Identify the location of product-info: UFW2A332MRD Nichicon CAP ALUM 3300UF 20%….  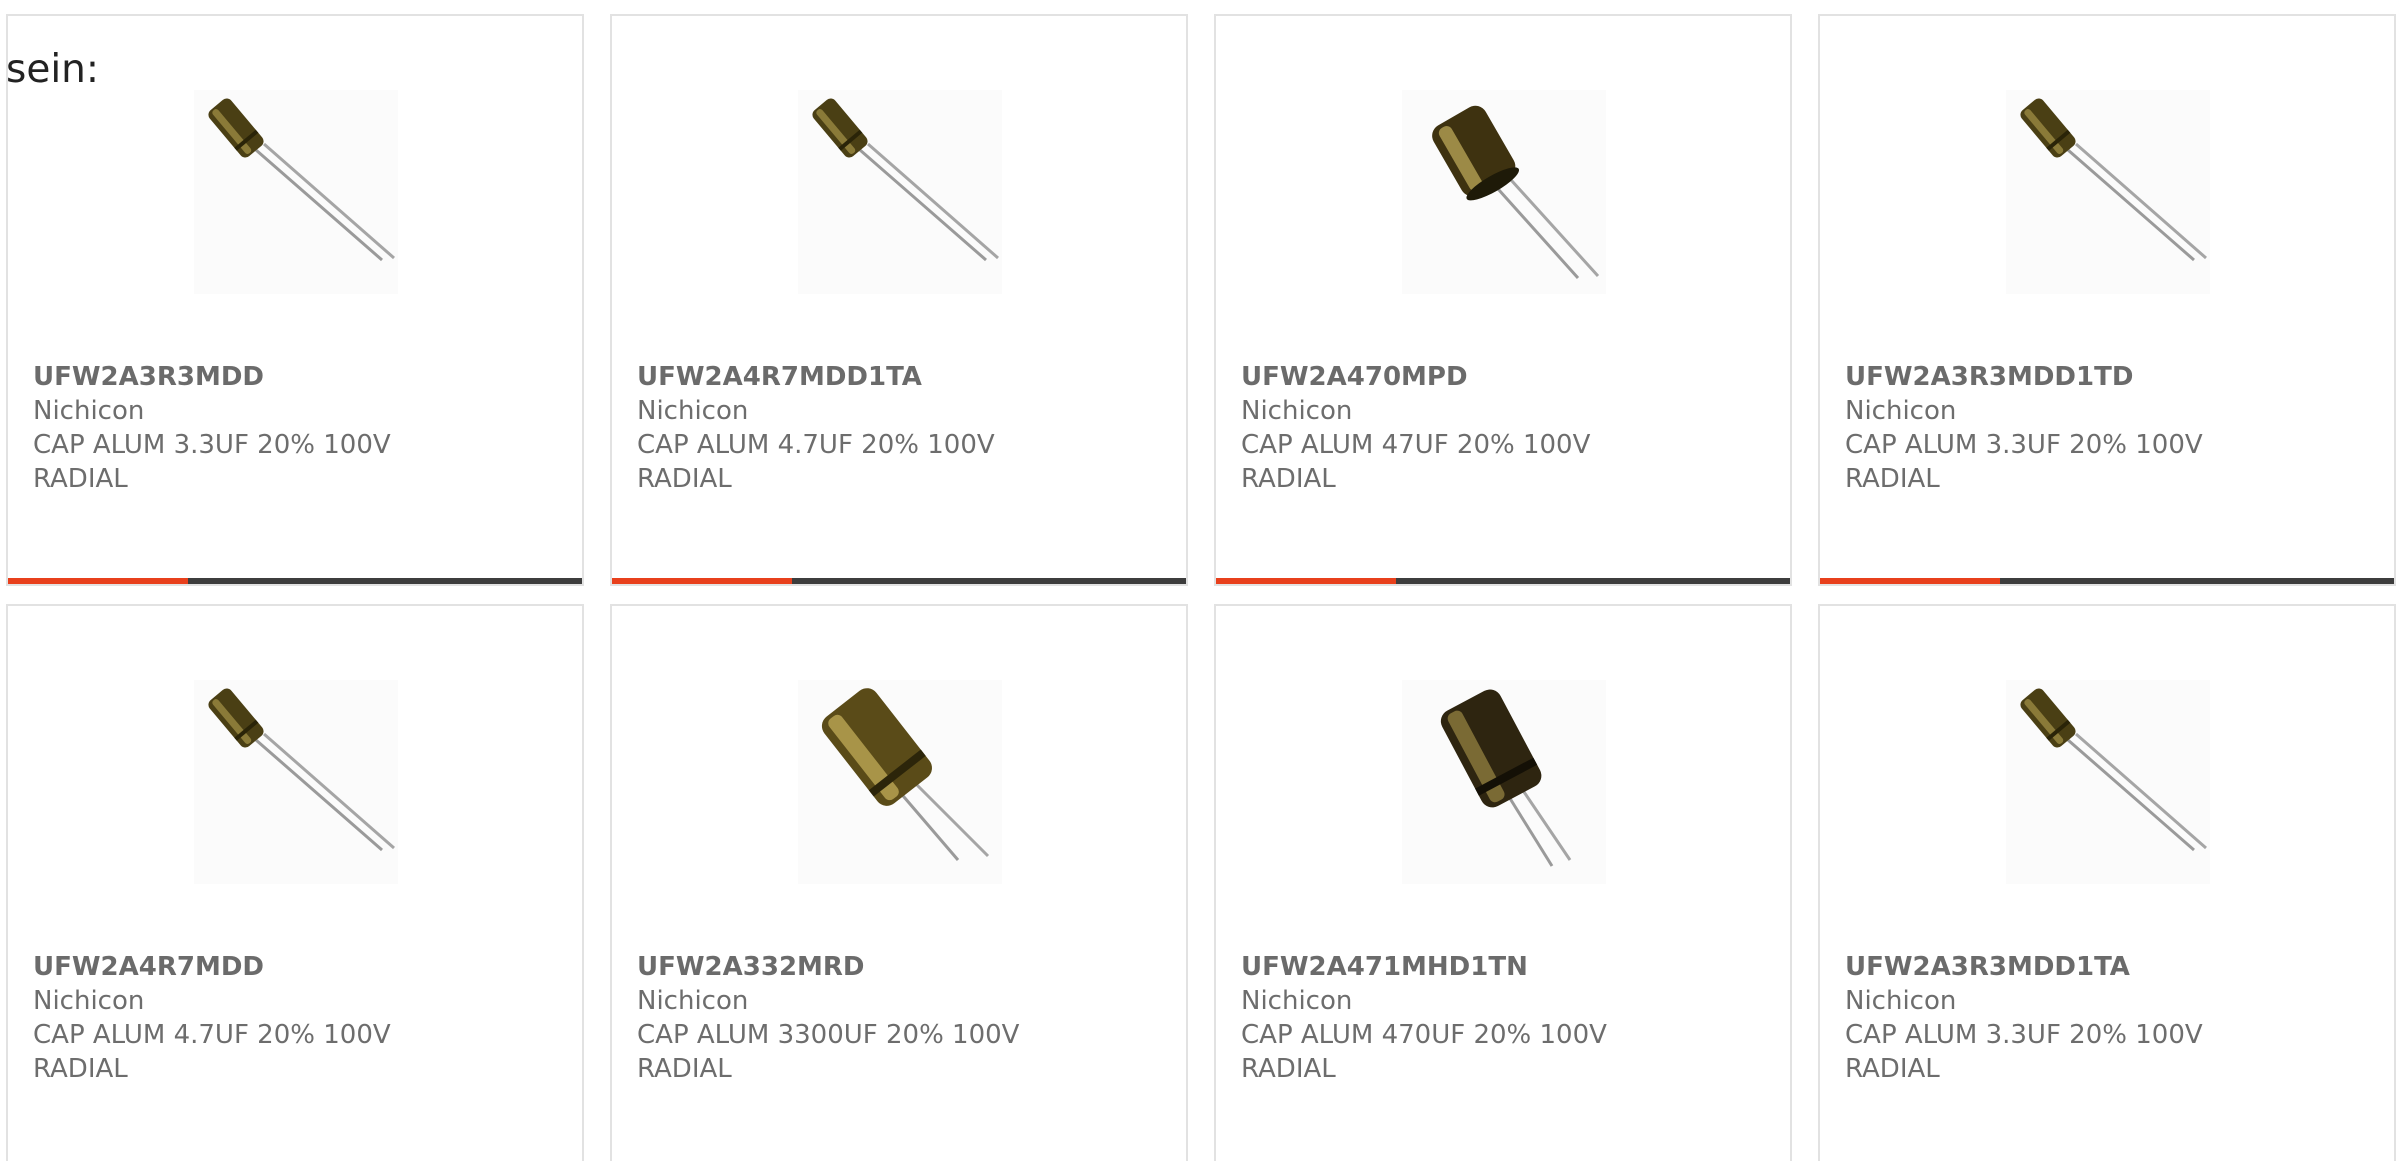
(897, 1018).